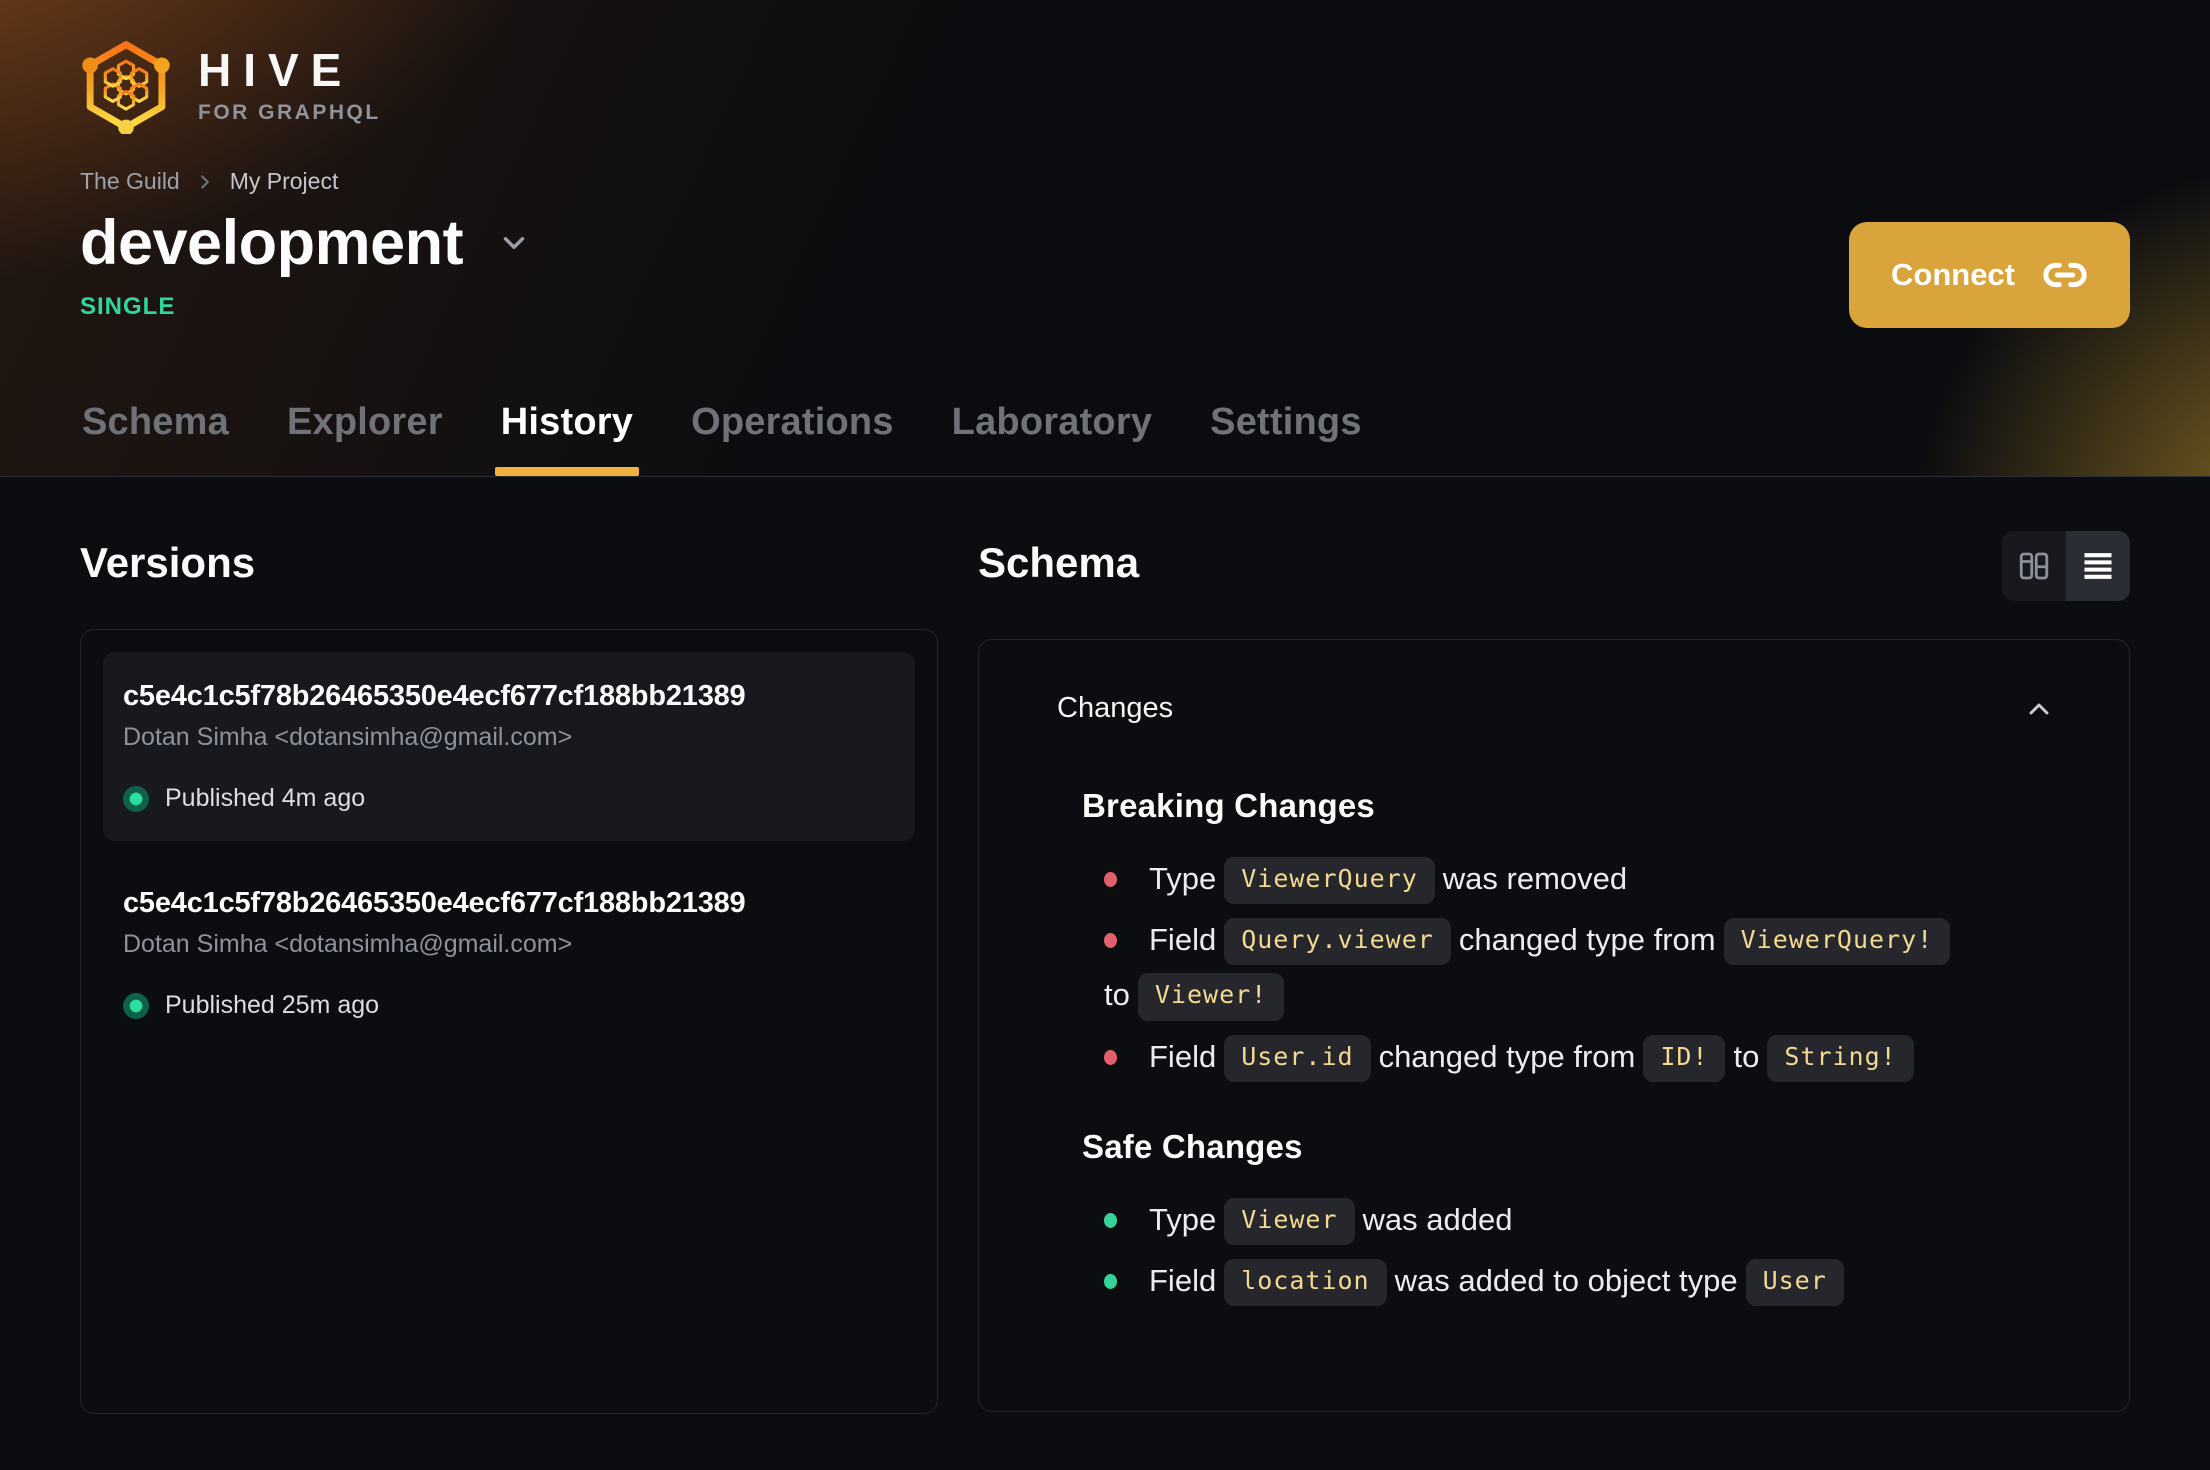 This screenshot has width=2210, height=1470. I want to click on versions-heading: Versions, so click(168, 562).